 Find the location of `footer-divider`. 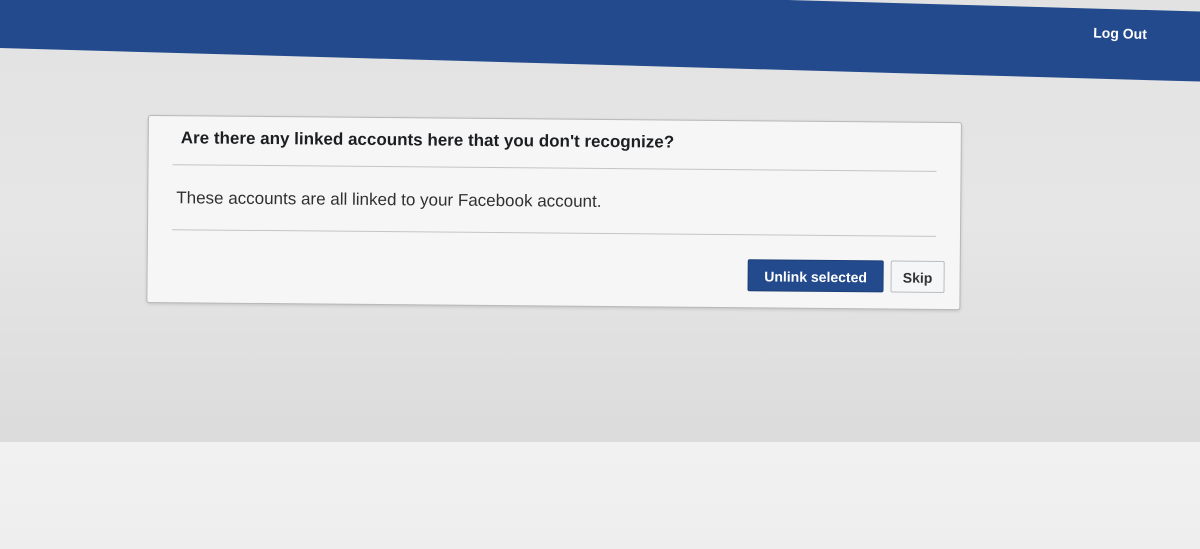

footer-divider is located at coordinates (553, 233).